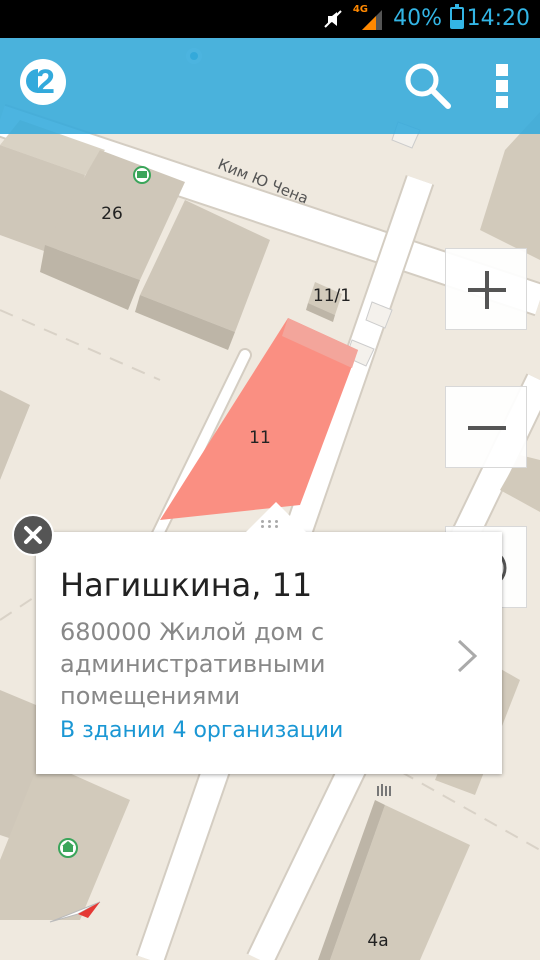 The width and height of the screenshot is (540, 960). I want to click on overflow-menu-icon, so click(503, 86).